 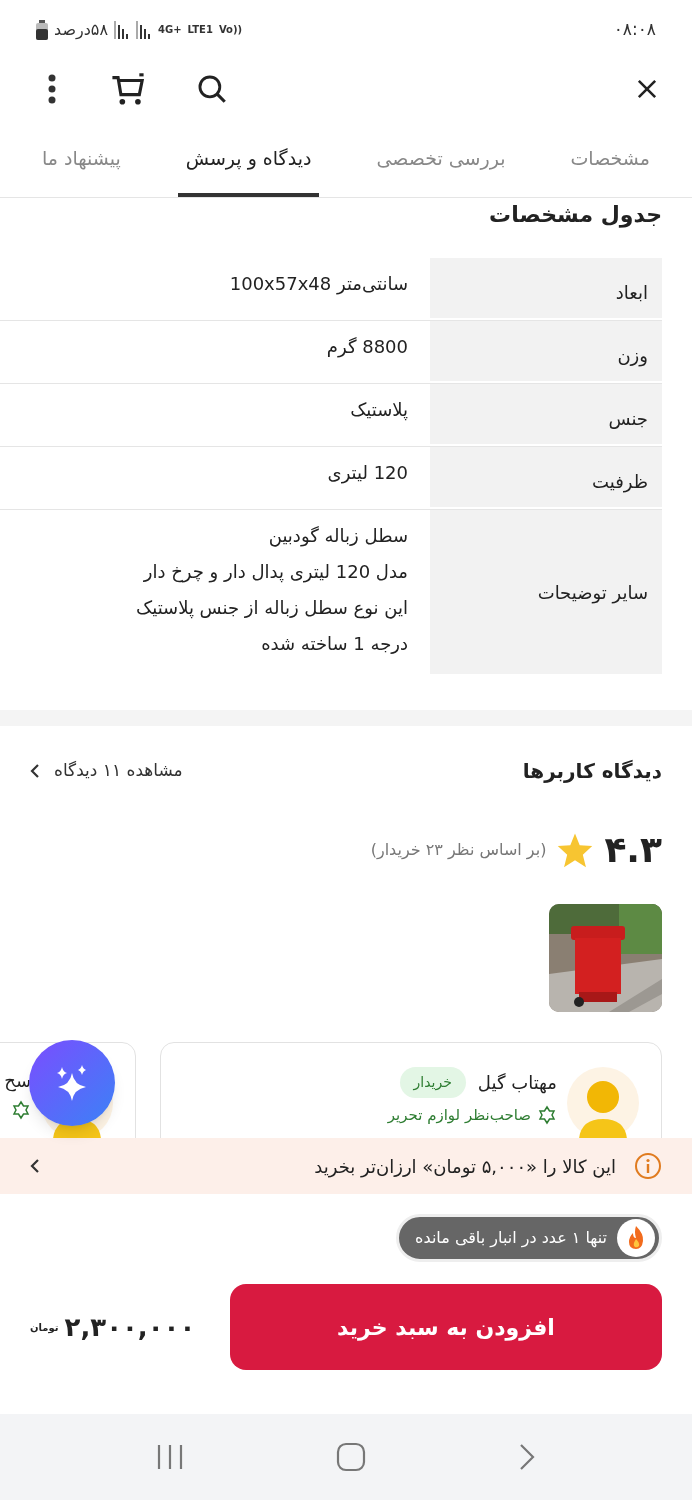 What do you see at coordinates (17, 1081) in the screenshot?
I see `reviewer-name: سح` at bounding box center [17, 1081].